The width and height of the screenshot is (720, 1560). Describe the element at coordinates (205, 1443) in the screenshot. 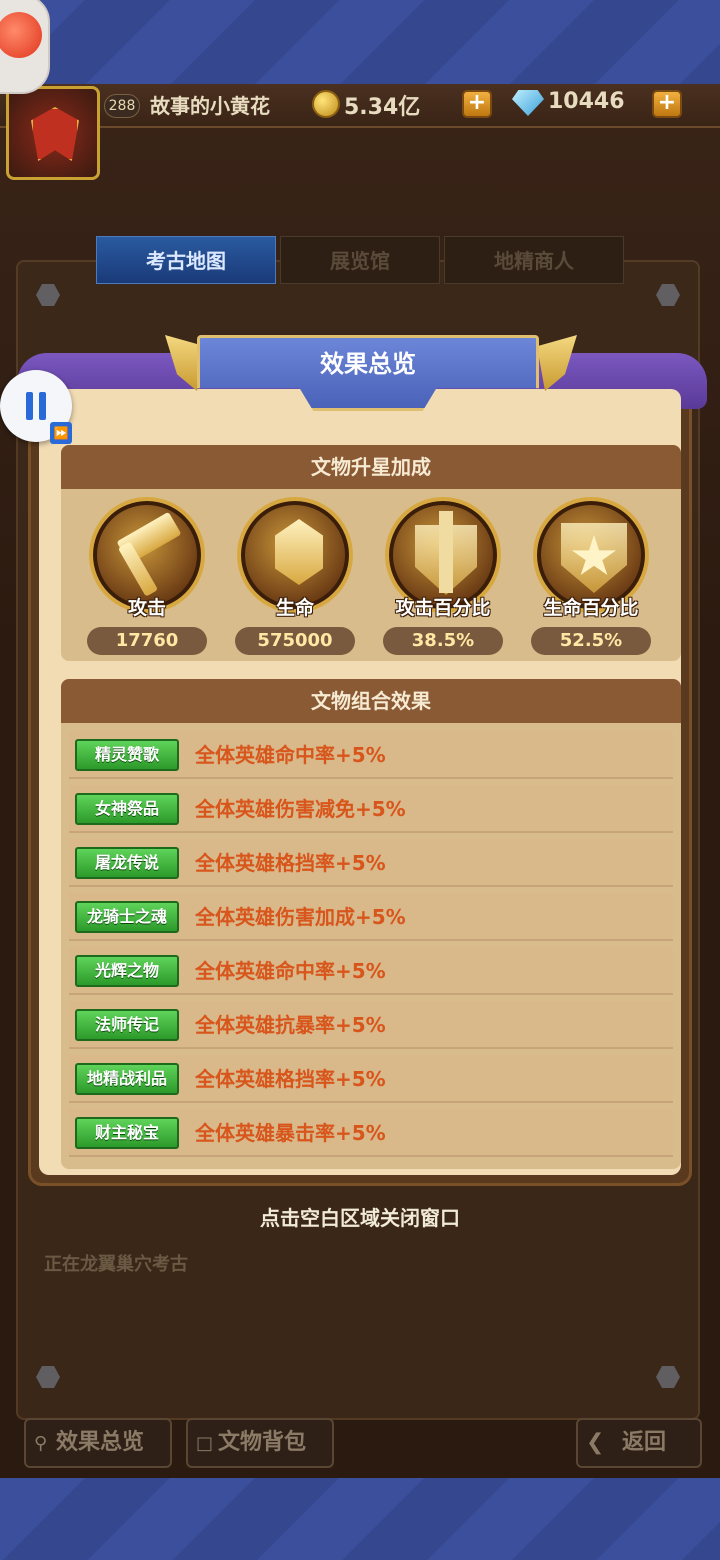

I see `bag-icon: □` at that location.